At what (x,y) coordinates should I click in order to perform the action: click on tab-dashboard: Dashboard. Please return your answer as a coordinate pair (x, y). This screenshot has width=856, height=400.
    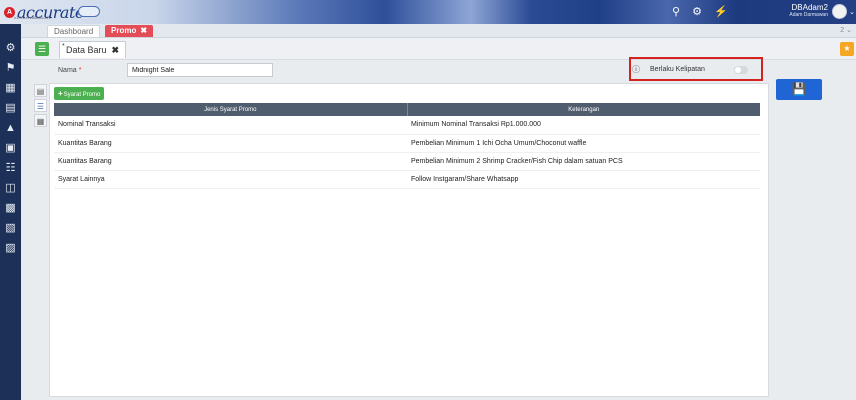
    Looking at the image, I should click on (74, 31).